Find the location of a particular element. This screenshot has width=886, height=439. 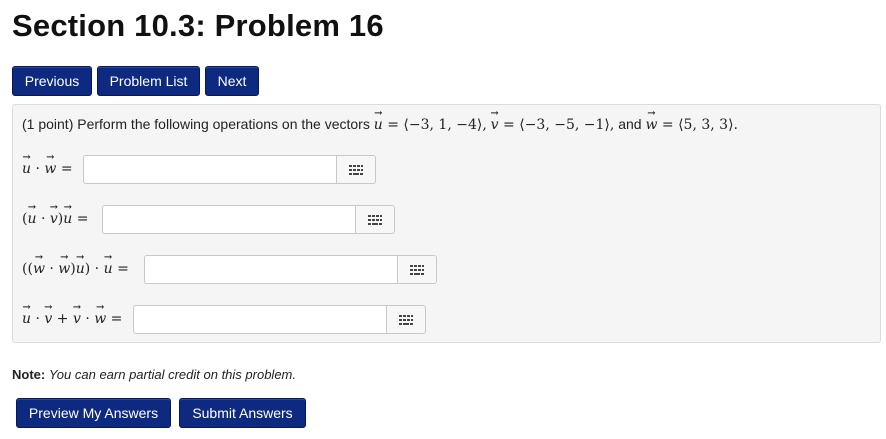

note-label: Note: is located at coordinates (29, 374).